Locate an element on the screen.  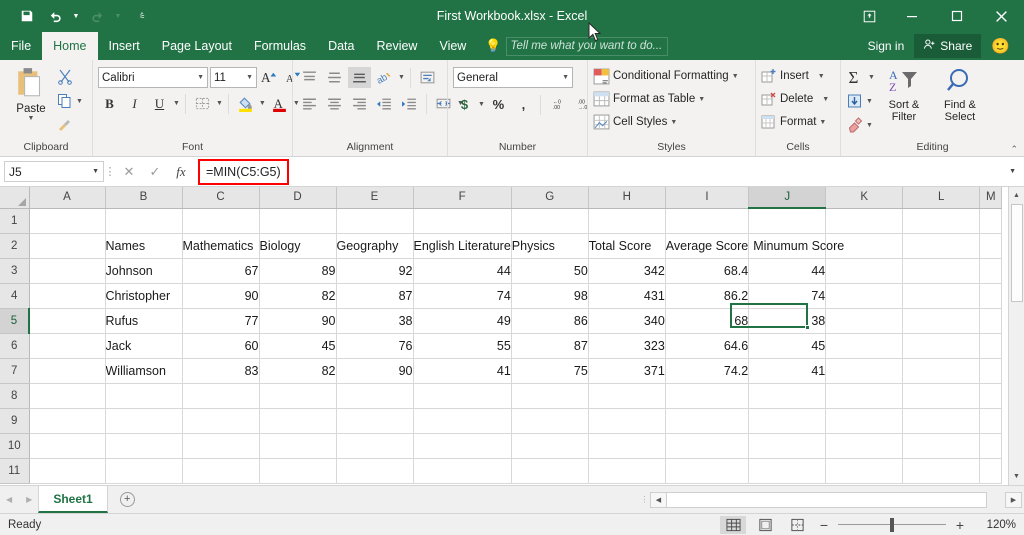
row-header-10: 10 is located at coordinates (15, 446).